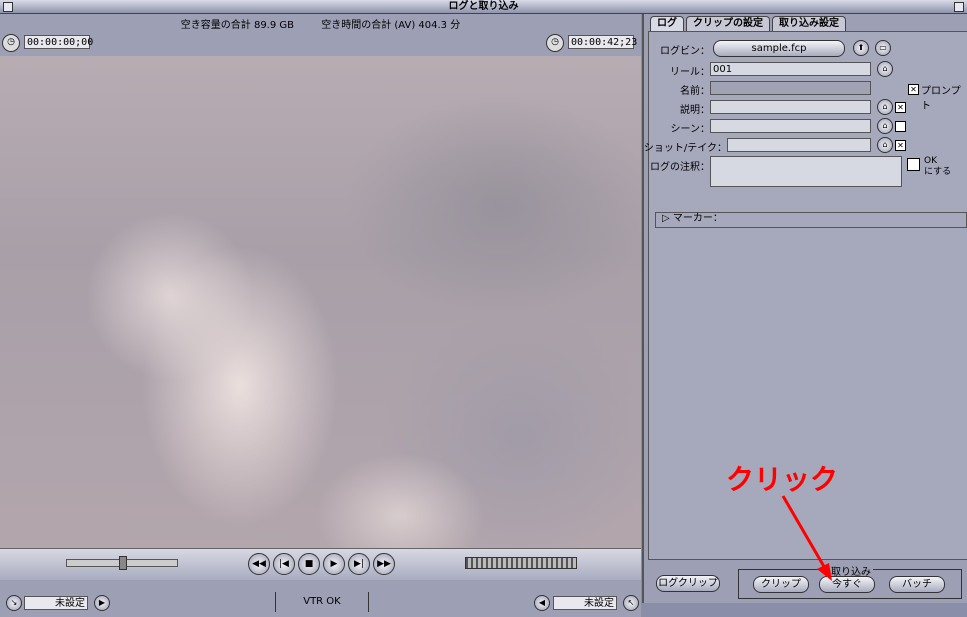  What do you see at coordinates (359, 564) in the screenshot?
I see `step-forward-button: ▶|` at bounding box center [359, 564].